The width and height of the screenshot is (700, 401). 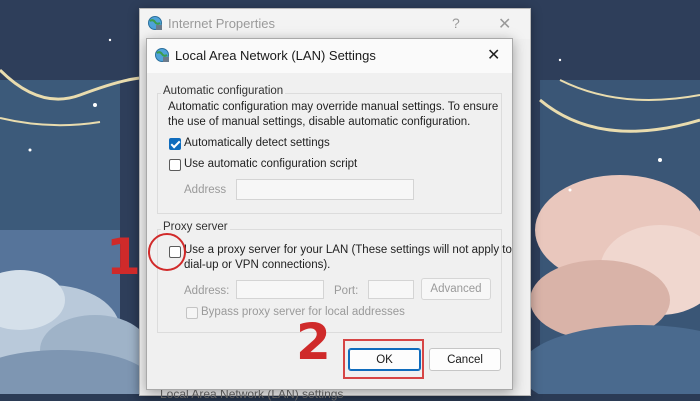 I want to click on lan-settings-title: Local Area Network (LAN) Settings, so click(x=275, y=55).